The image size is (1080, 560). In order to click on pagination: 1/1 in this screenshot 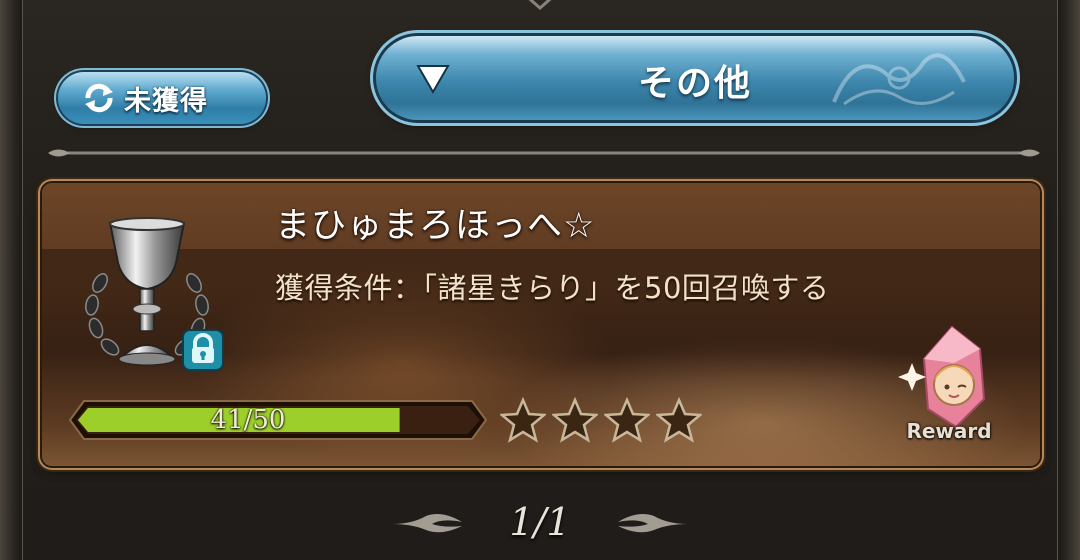, I will do `click(540, 525)`.